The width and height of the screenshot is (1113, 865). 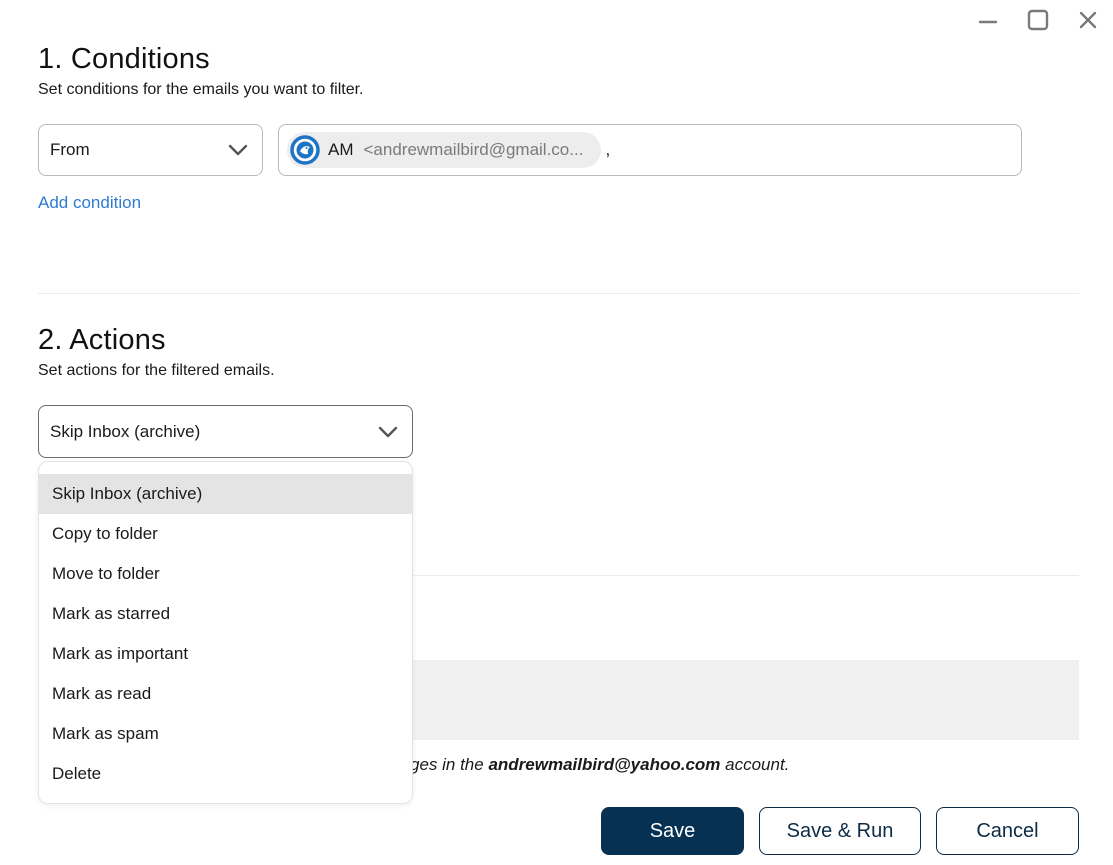 I want to click on maximize-button, so click(x=1038, y=20).